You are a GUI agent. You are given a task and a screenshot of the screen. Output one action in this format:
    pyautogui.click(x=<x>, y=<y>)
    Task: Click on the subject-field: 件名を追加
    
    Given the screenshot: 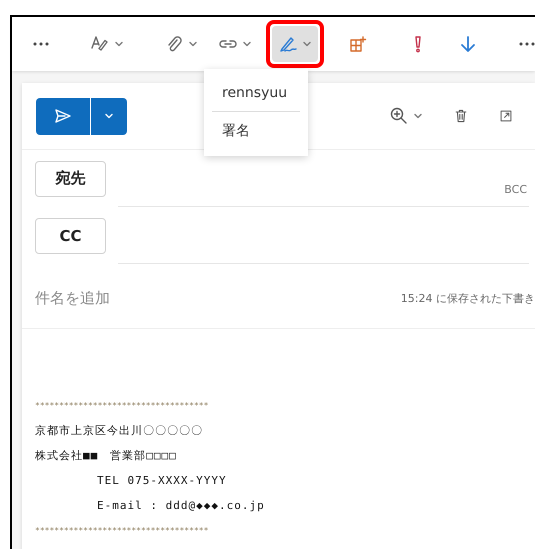 What is the action you would take?
    pyautogui.click(x=72, y=298)
    